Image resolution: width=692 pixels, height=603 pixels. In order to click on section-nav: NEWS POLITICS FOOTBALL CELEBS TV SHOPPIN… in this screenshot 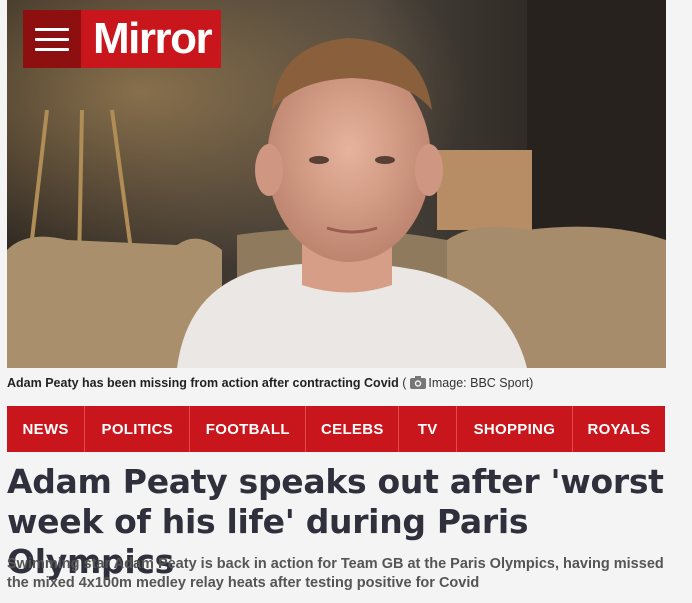, I will do `click(336, 429)`.